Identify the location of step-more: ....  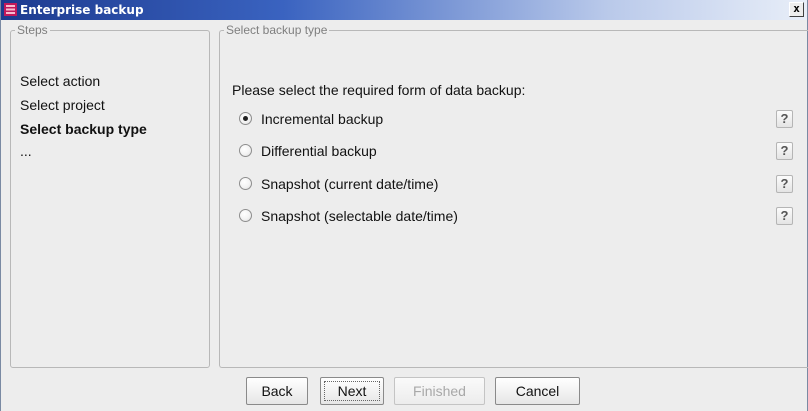
(26, 151).